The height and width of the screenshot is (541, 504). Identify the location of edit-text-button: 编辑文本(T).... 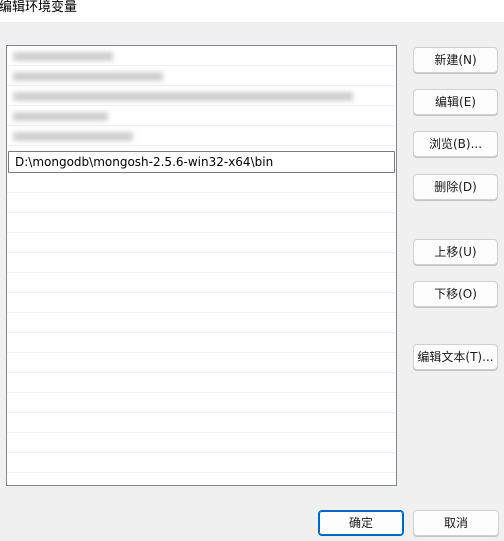
(455, 357).